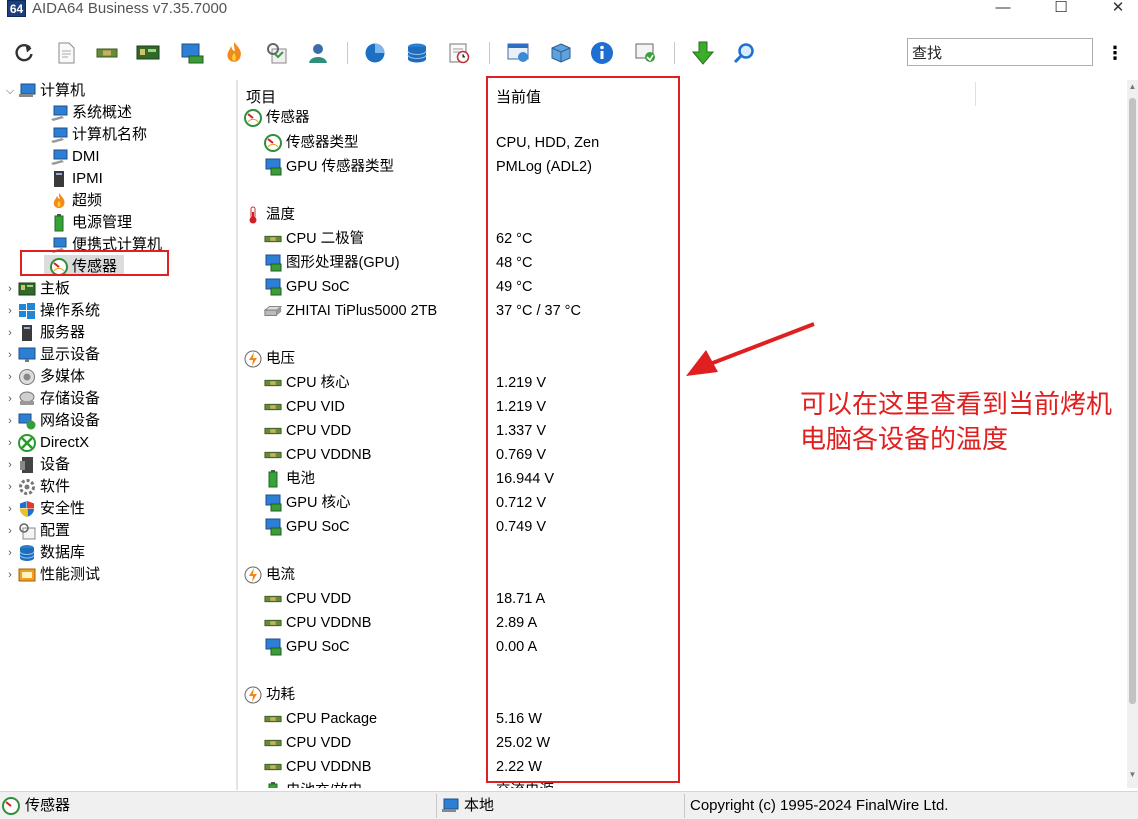 The width and height of the screenshot is (1138, 819). I want to click on table-row: GPU SoC 0.749 V, so click(682, 527).